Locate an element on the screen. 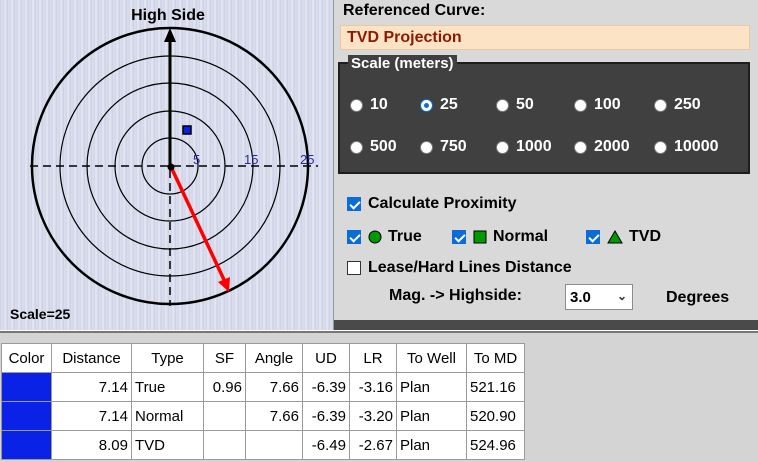  cell-to-md: 520.90 is located at coordinates (495, 416).